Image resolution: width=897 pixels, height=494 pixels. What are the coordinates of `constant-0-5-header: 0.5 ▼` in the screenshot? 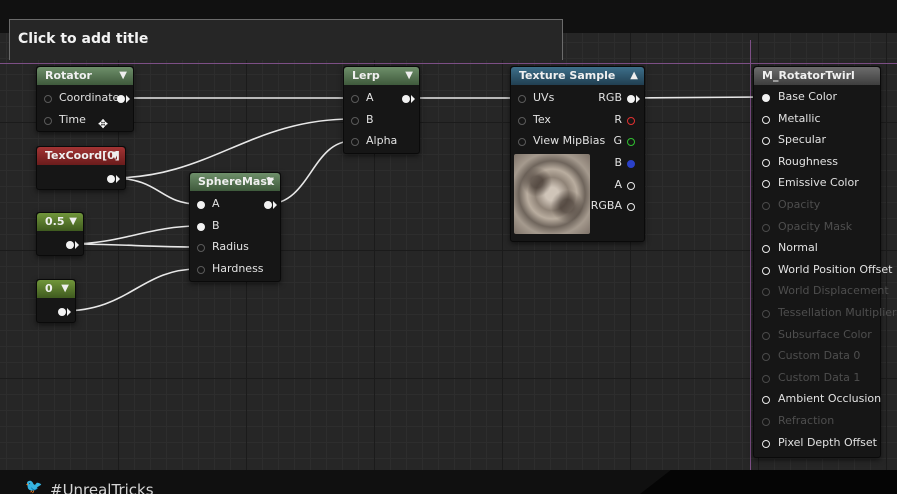 It's located at (60, 222).